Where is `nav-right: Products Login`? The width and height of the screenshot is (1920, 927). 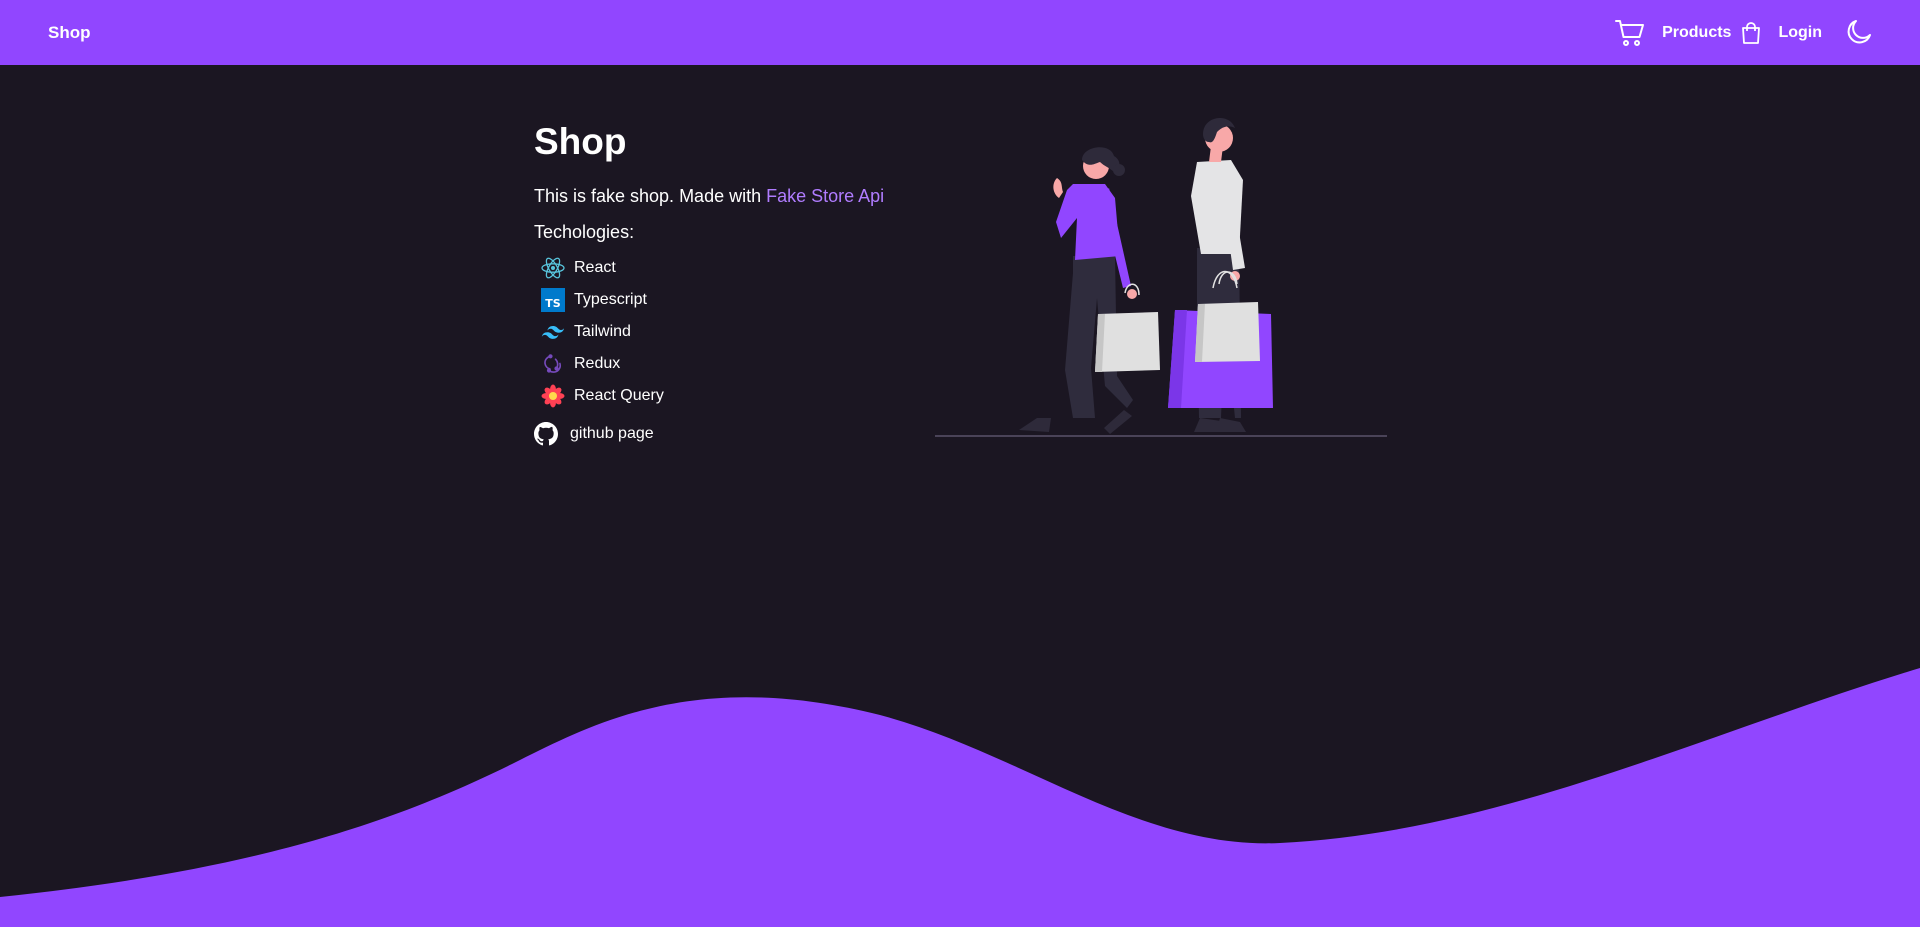
nav-right: Products Login is located at coordinates (1743, 33).